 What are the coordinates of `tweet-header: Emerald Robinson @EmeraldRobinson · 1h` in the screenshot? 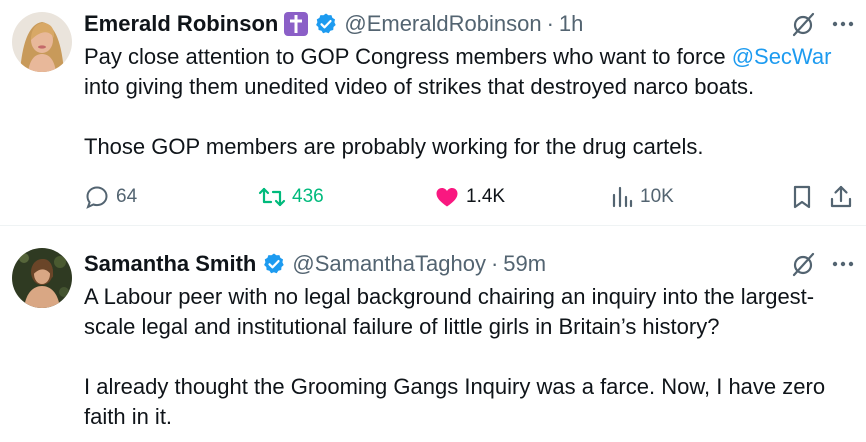 It's located at (333, 24).